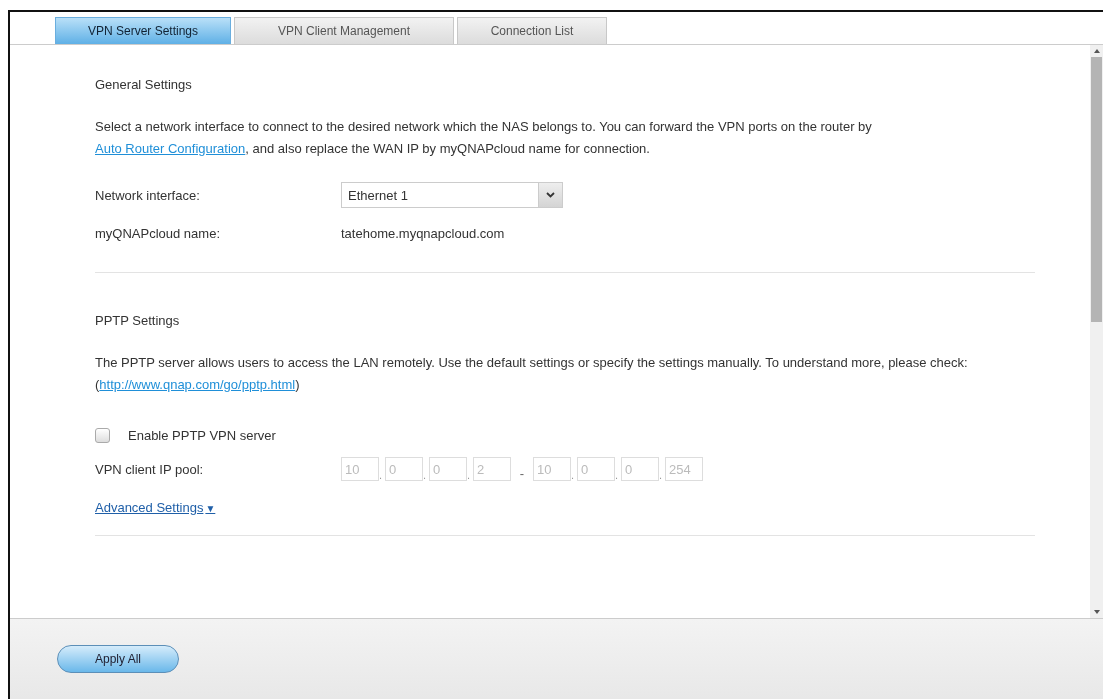 The image size is (1103, 699). What do you see at coordinates (344, 30) in the screenshot?
I see `tab: VPN Client Management` at bounding box center [344, 30].